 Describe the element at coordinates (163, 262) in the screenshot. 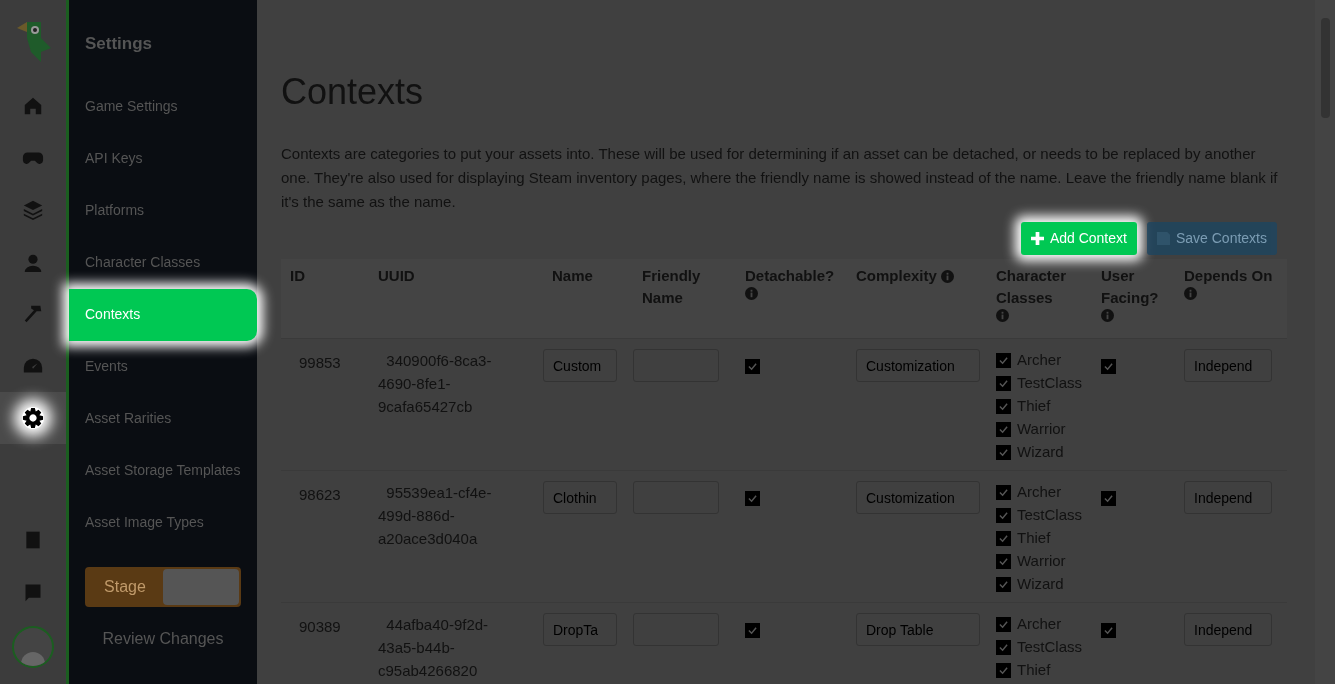

I see `sidebar-item: Character Classes` at that location.